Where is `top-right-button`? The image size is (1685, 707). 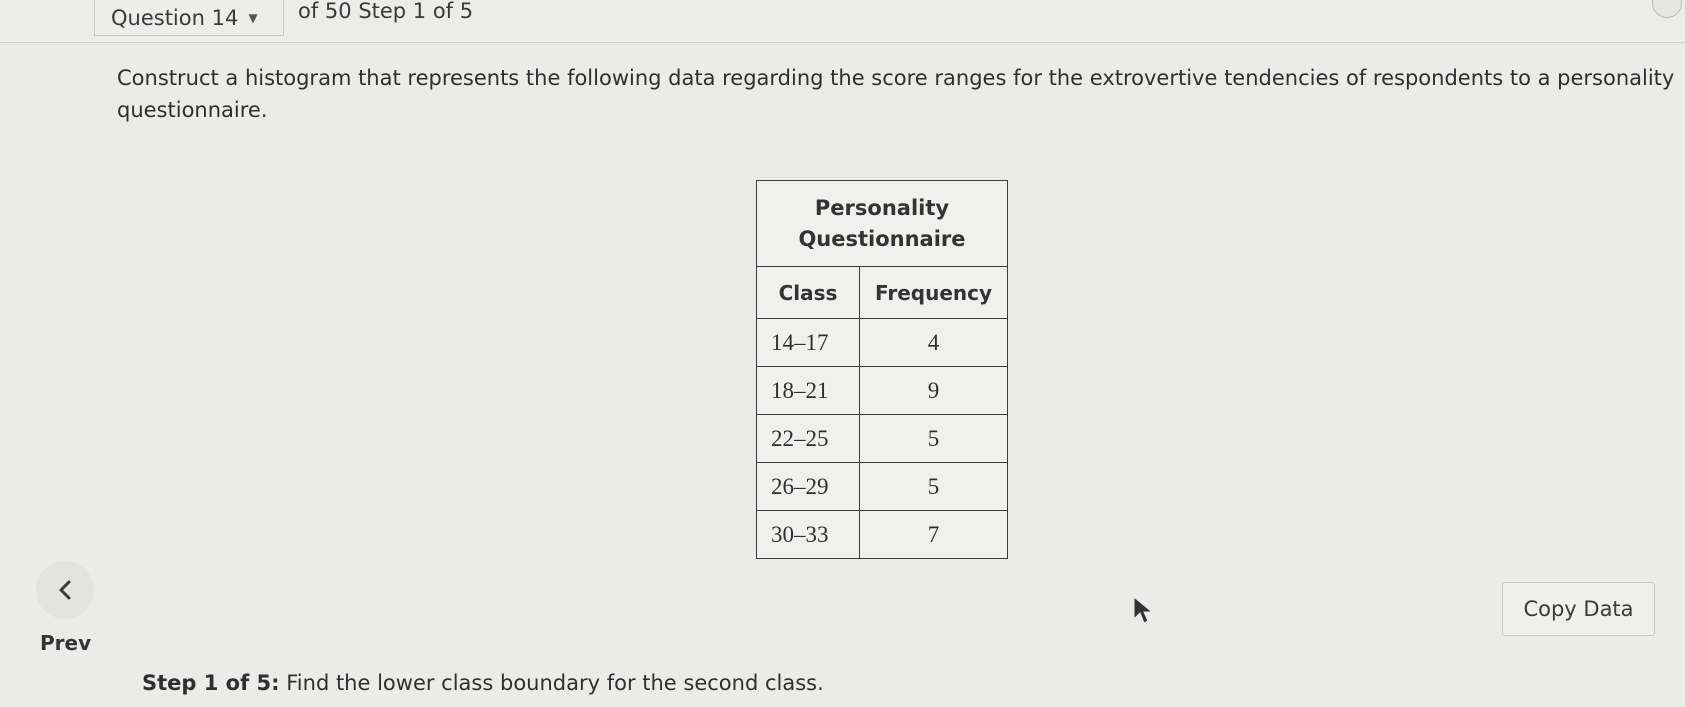
top-right-button is located at coordinates (1667, 9).